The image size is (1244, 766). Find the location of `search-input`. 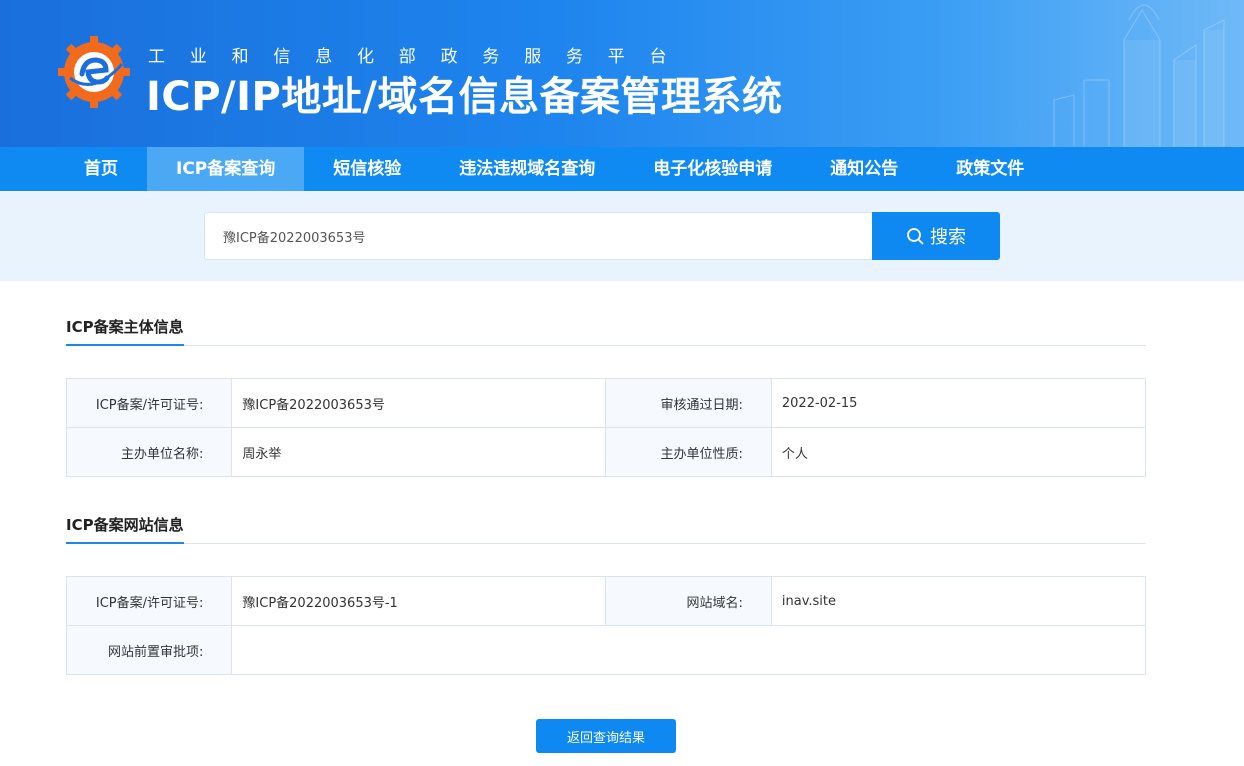

search-input is located at coordinates (538, 236).